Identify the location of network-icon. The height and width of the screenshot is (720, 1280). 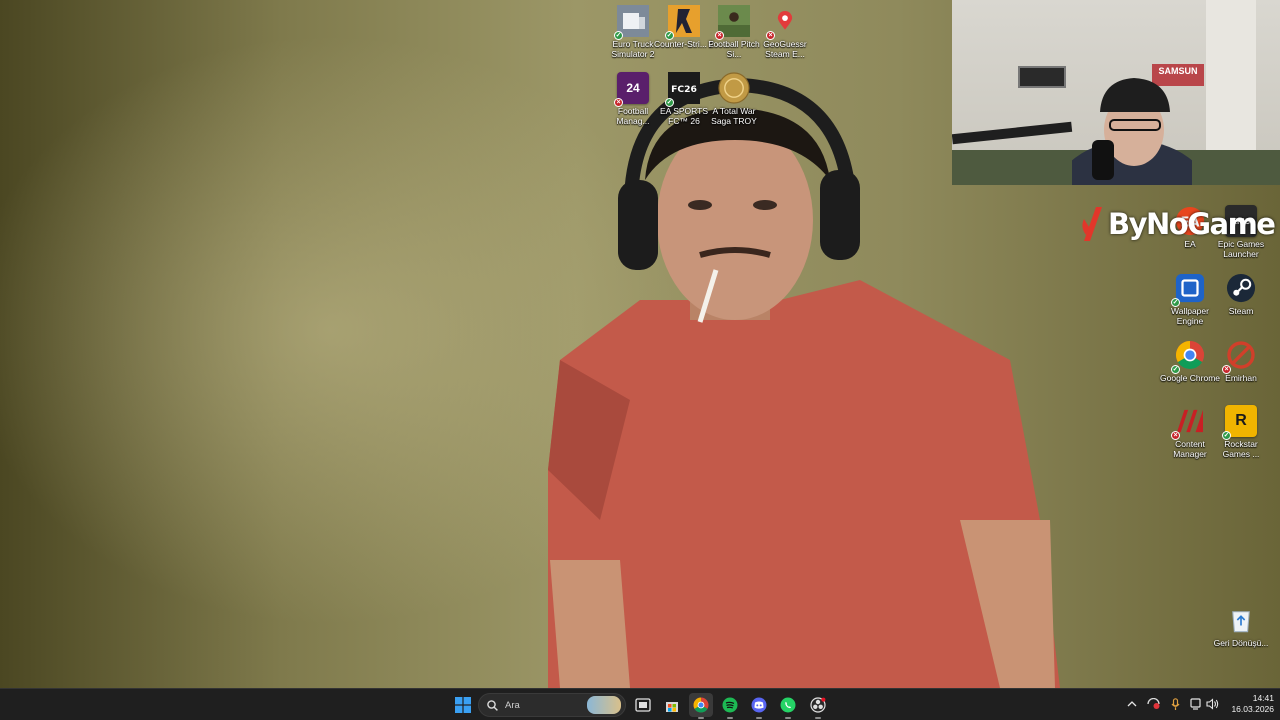
(1195, 704).